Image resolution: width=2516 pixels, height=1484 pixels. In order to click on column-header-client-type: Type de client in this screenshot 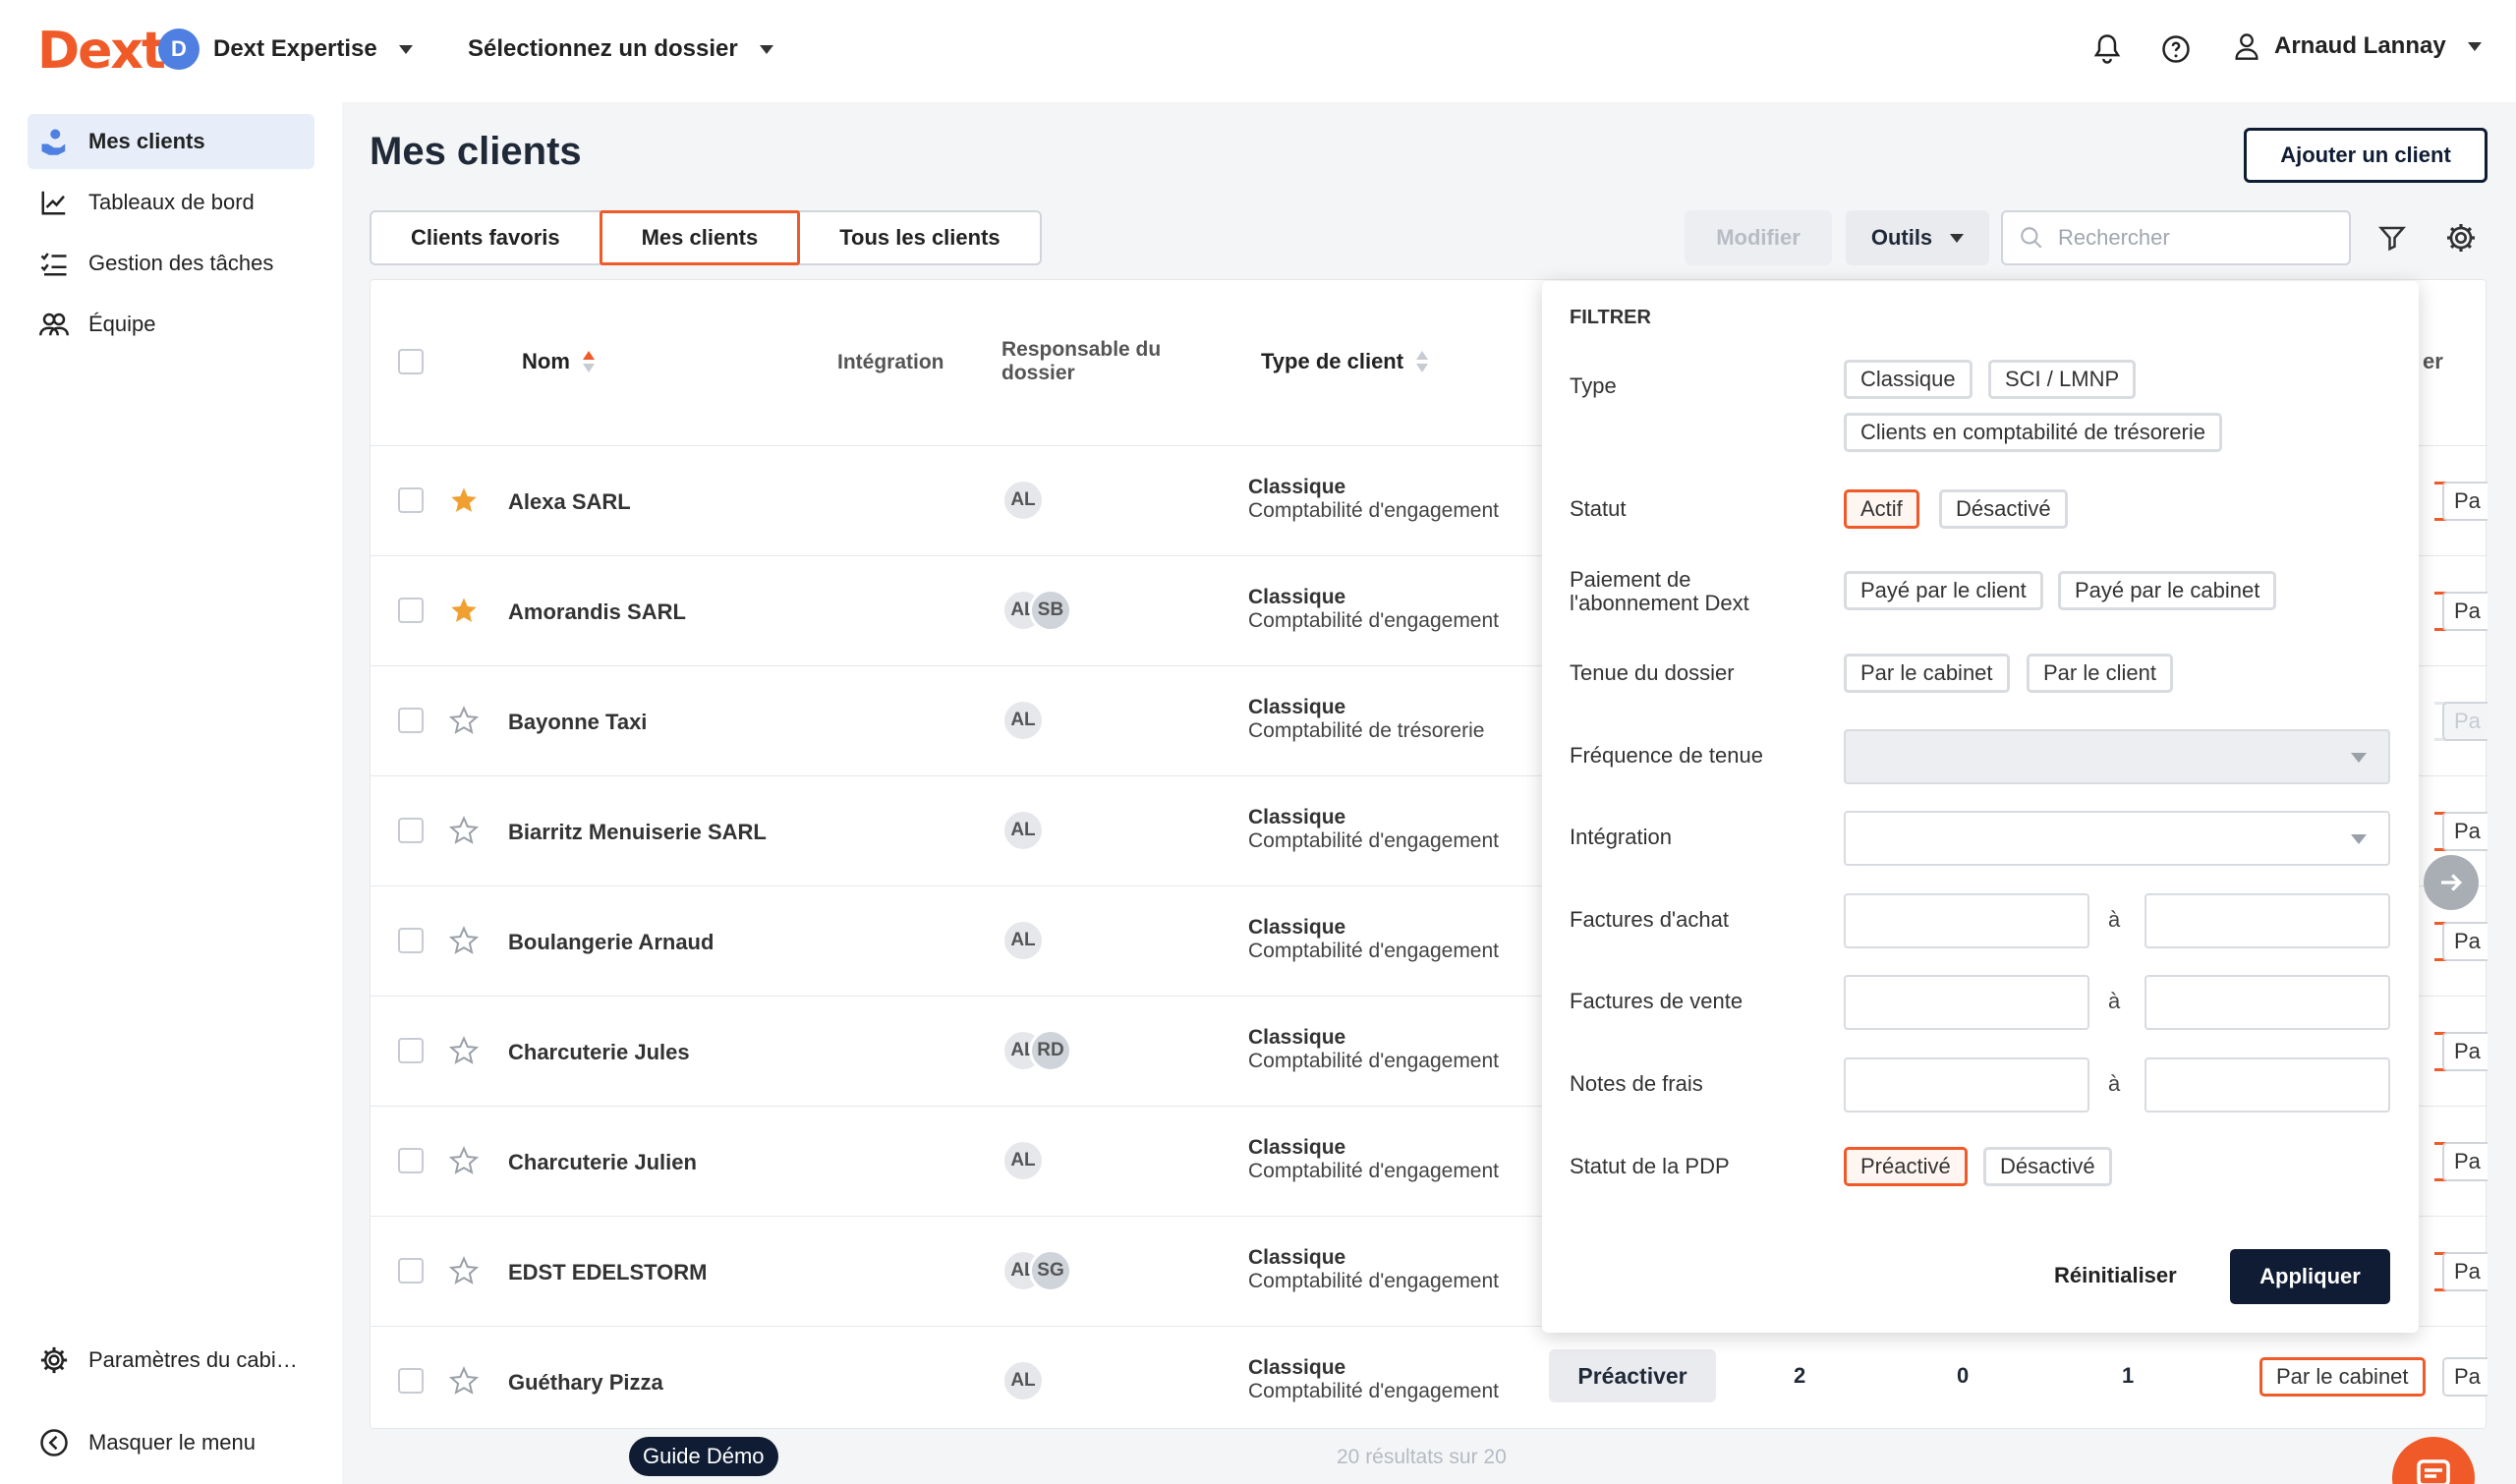, I will do `click(1345, 361)`.